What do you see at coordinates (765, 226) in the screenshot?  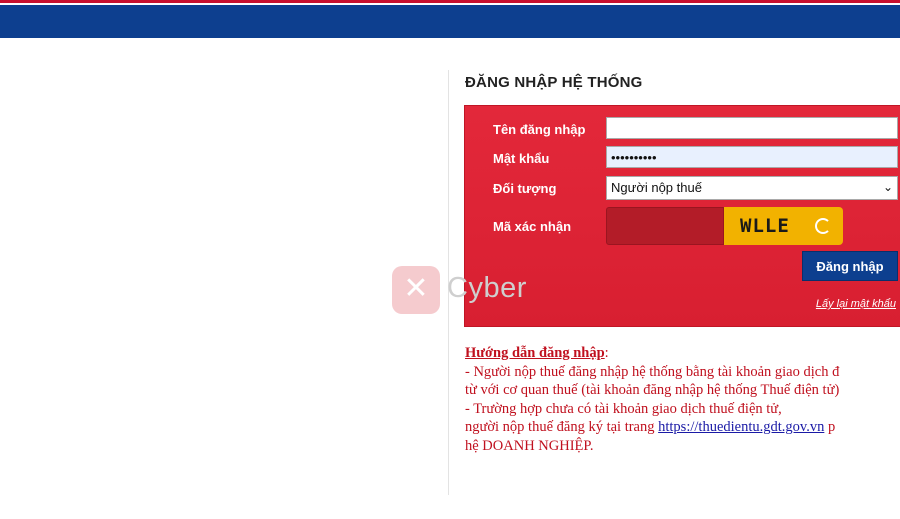 I see `captcha-text: WLLE` at bounding box center [765, 226].